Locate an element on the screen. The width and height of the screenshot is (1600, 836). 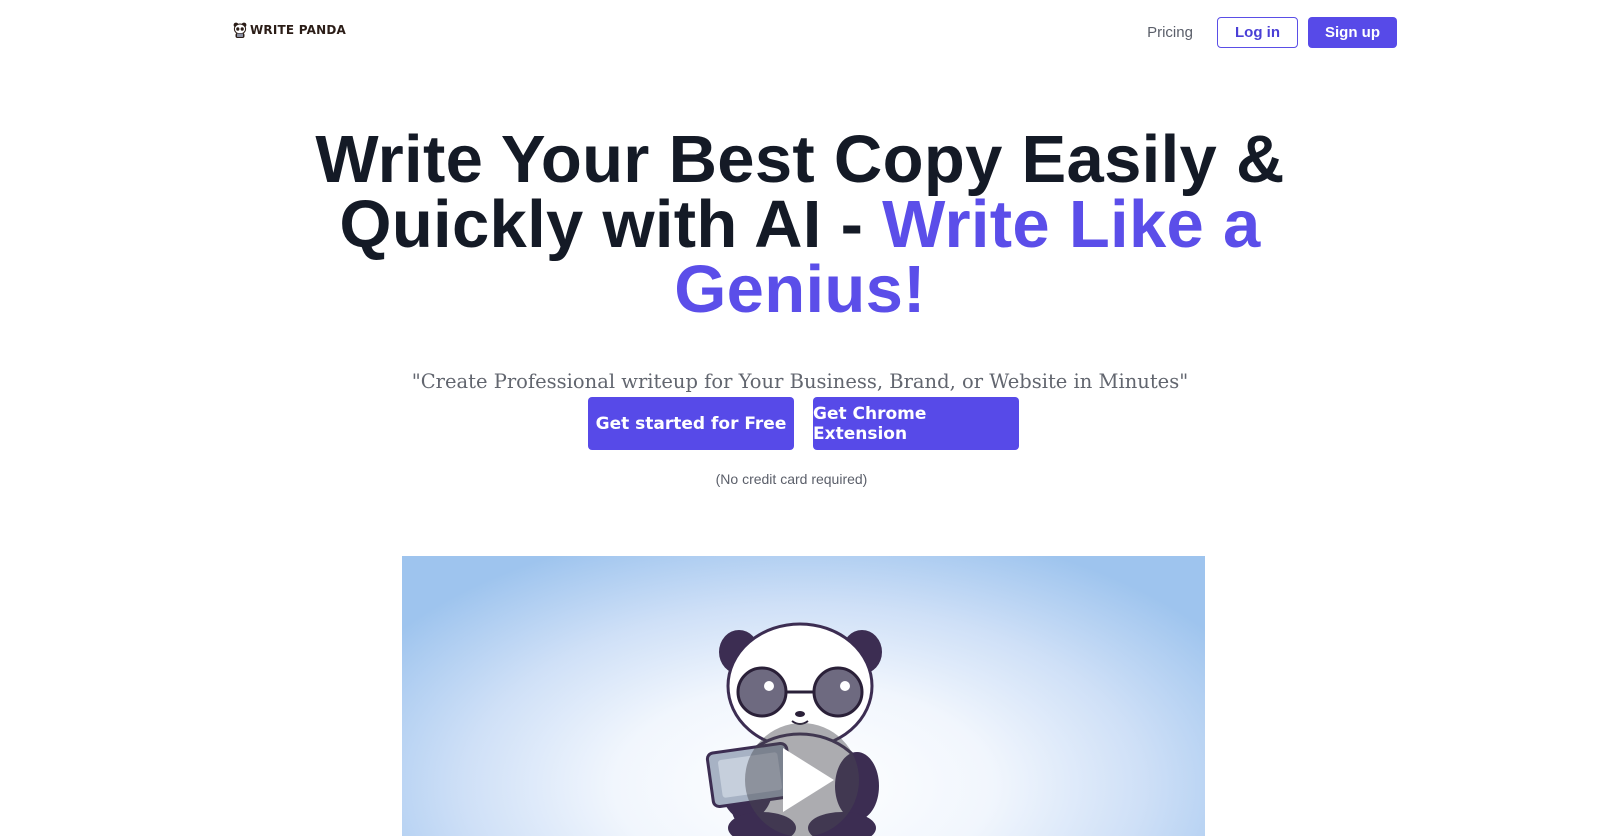
headline-accent-2: Genius! is located at coordinates (800, 289).